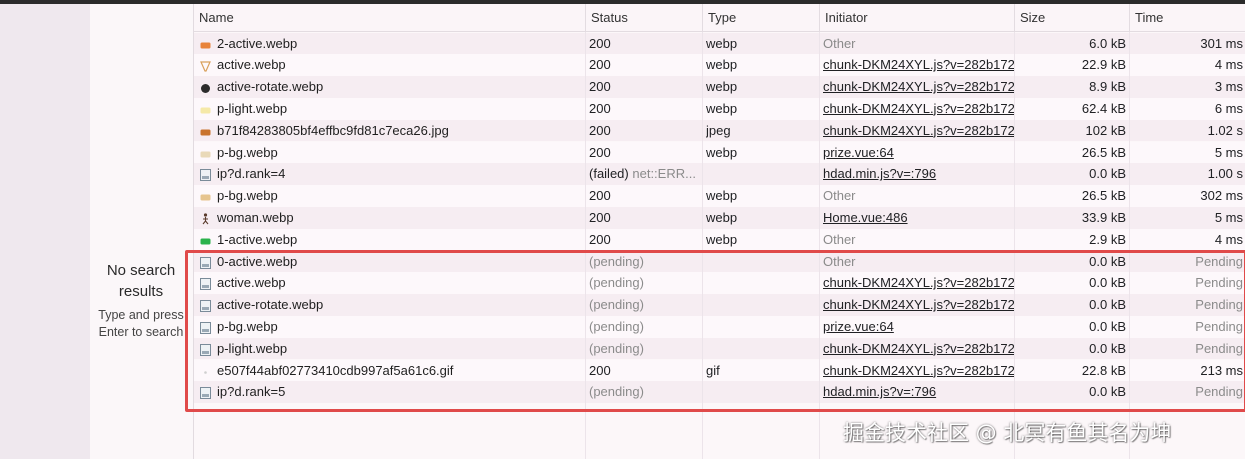  What do you see at coordinates (1221, 370) in the screenshot?
I see `request-time: 213 ms` at bounding box center [1221, 370].